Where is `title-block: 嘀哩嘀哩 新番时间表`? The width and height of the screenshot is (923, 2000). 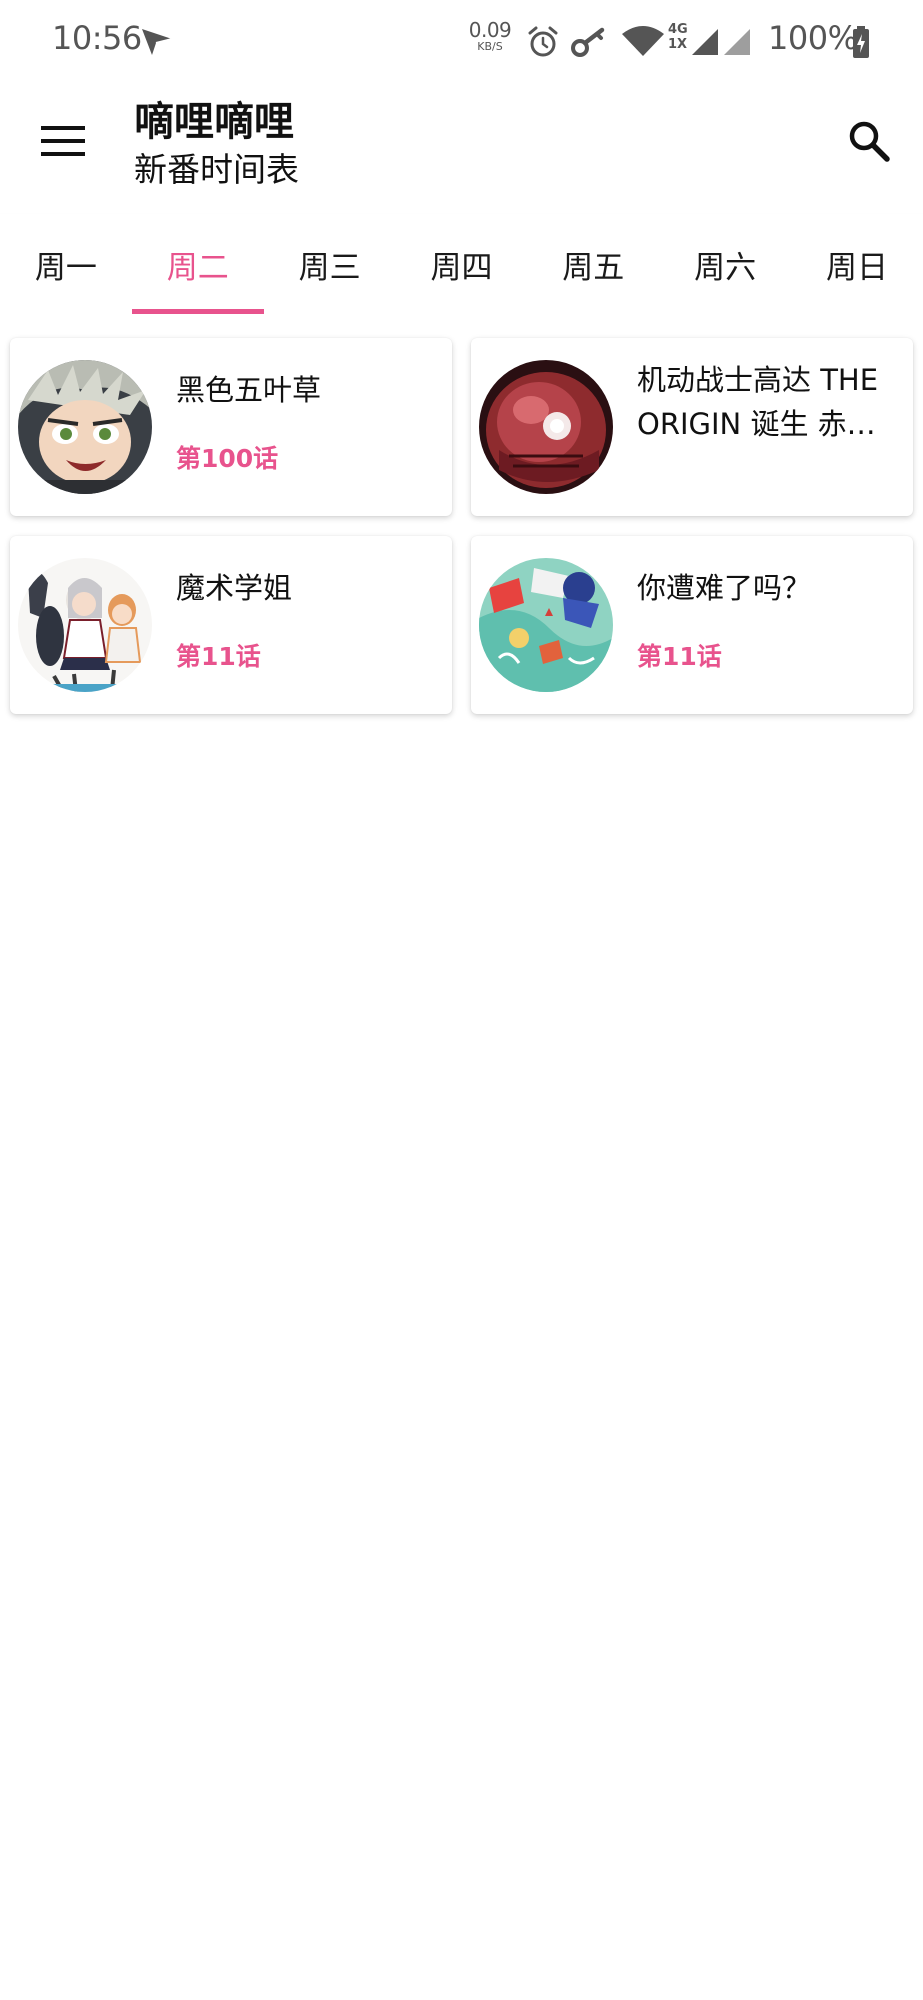 title-block: 嘀哩嘀哩 新番时间表 is located at coordinates (216, 144).